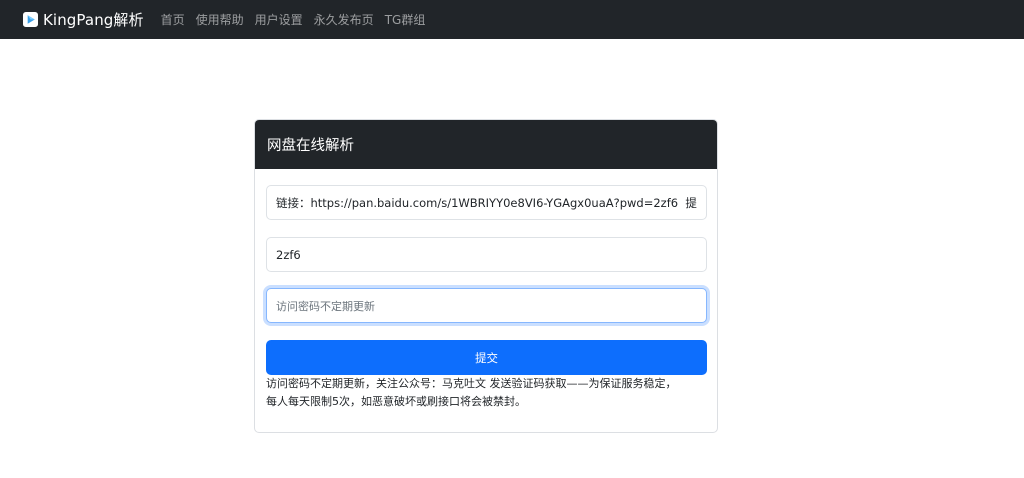 The image size is (1024, 478). Describe the element at coordinates (173, 19) in the screenshot. I see `nav-link-home: 首页` at that location.